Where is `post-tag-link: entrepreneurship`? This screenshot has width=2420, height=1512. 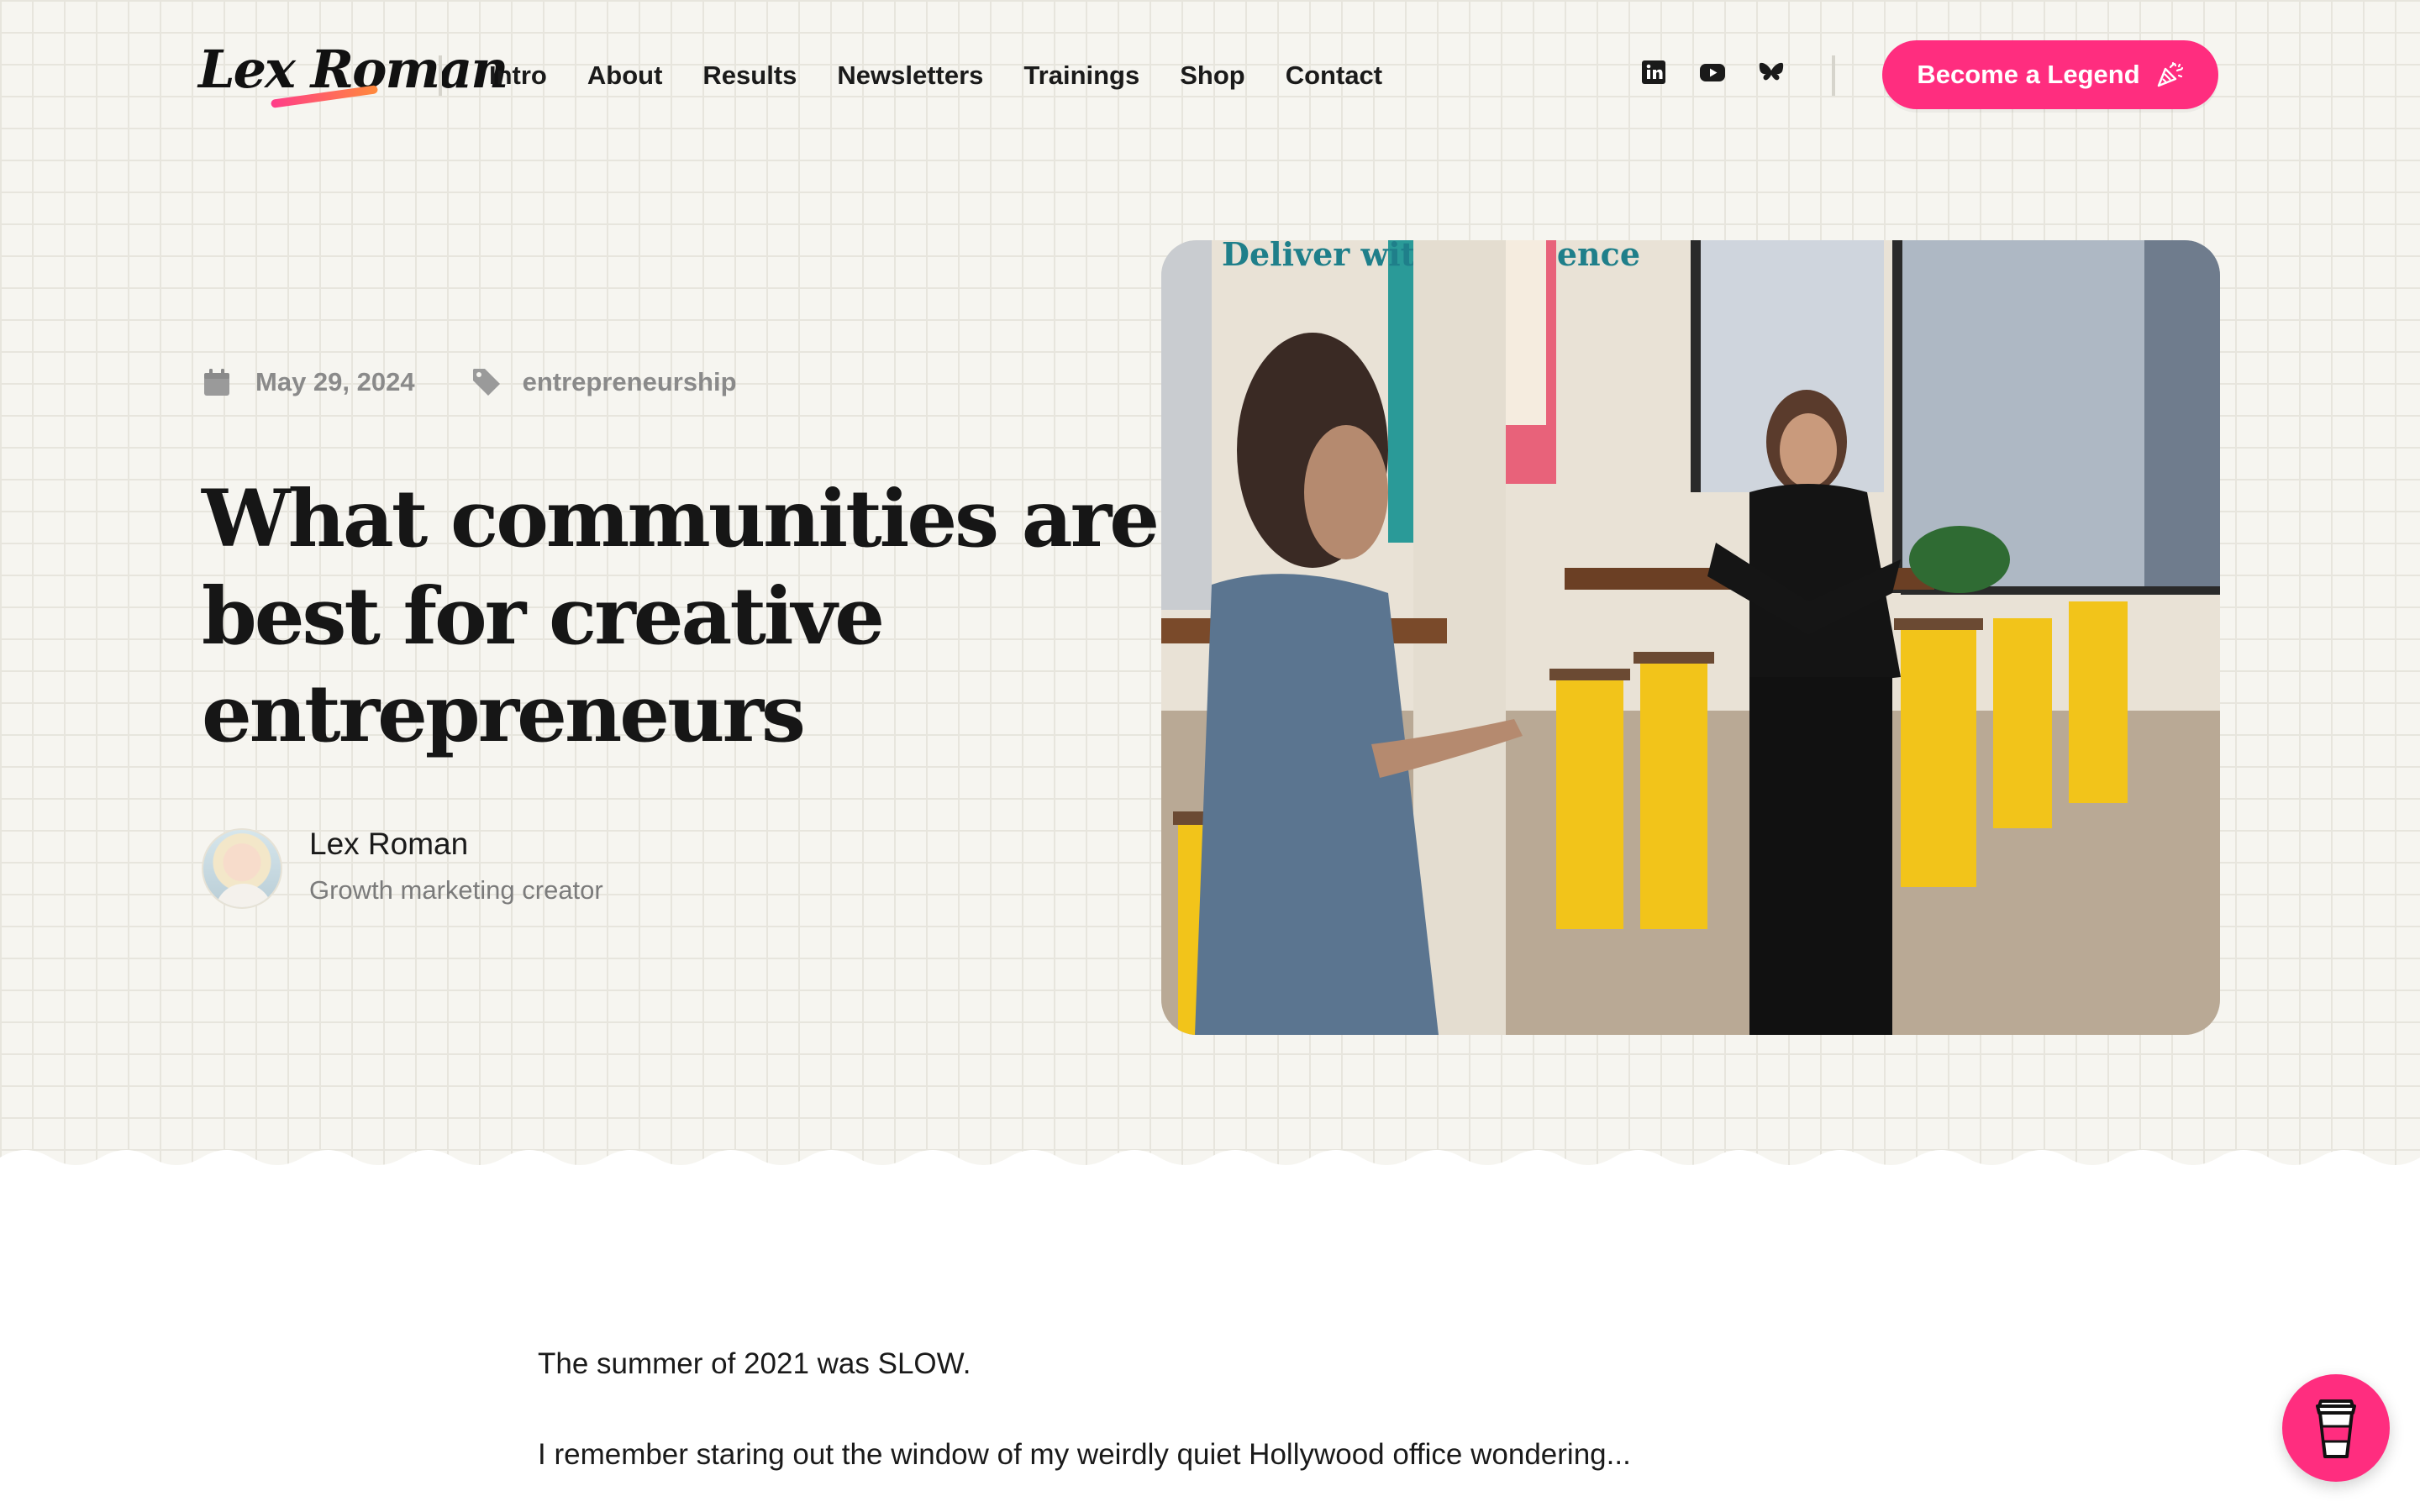 post-tag-link: entrepreneurship is located at coordinates (630, 382).